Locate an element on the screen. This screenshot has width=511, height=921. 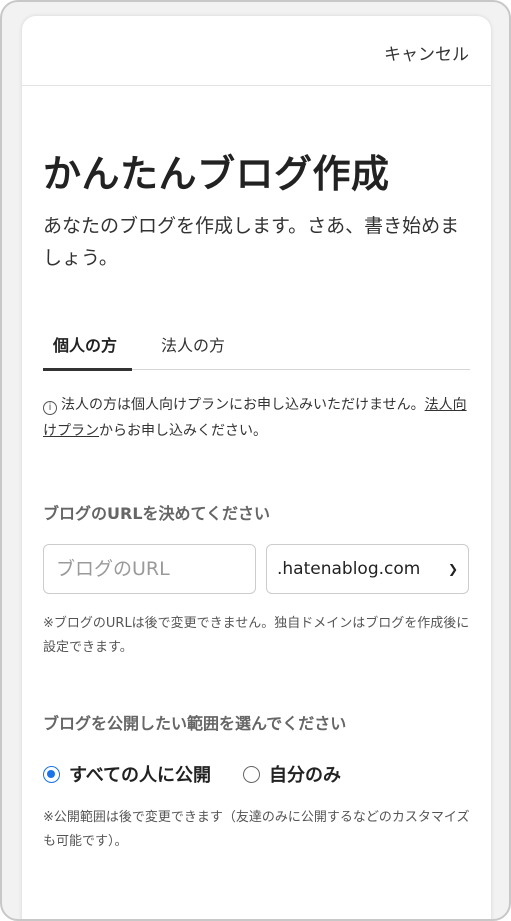
radio-option-private: 自分のみ is located at coordinates (292, 774).